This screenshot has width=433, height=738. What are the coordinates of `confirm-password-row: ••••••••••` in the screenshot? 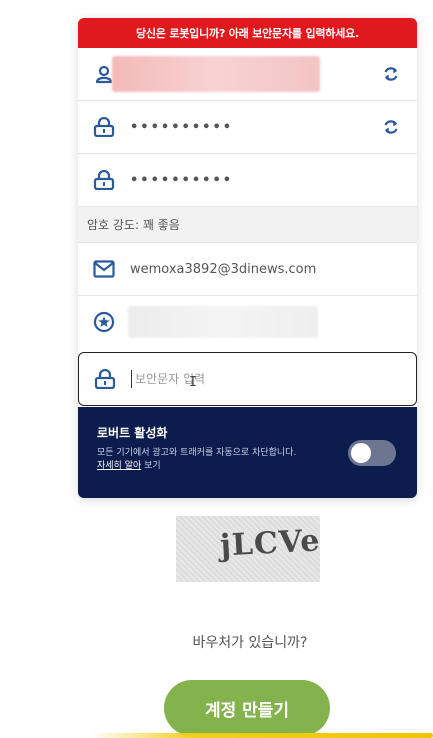 It's located at (247, 180).